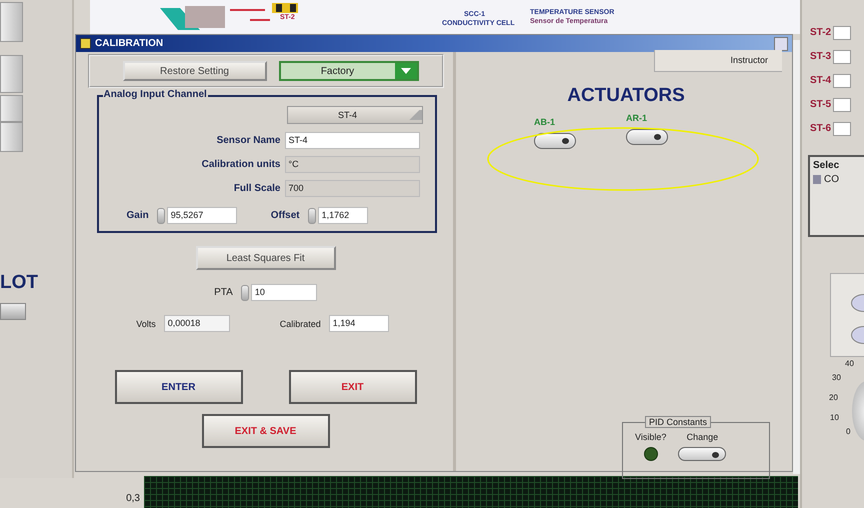 The image size is (864, 508). Describe the element at coordinates (248, 140) in the screenshot. I see `field-label: Sensor Name` at that location.